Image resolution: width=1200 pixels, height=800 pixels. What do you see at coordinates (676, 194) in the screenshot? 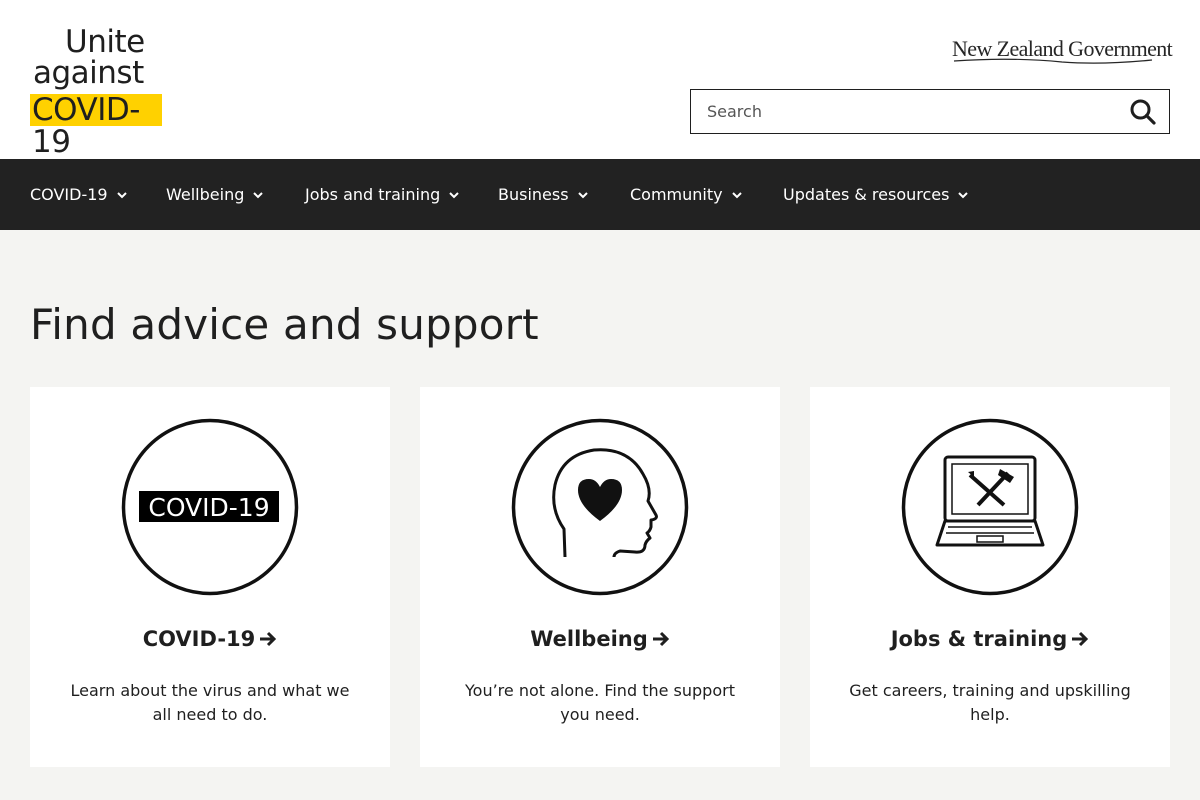
I see `nav-item-label: Community` at bounding box center [676, 194].